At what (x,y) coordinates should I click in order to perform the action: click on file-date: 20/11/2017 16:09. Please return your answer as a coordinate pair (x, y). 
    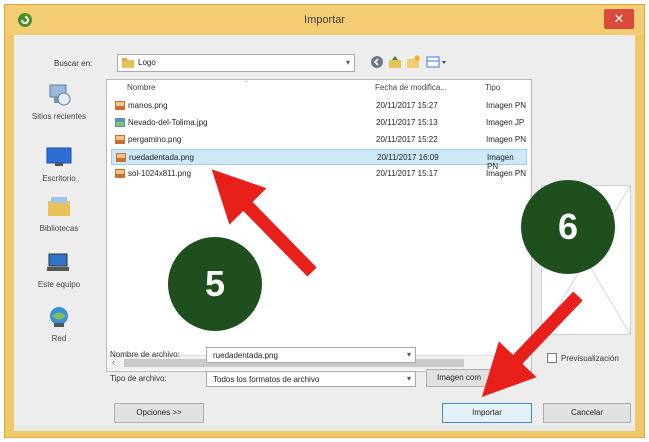
    Looking at the image, I should click on (408, 157).